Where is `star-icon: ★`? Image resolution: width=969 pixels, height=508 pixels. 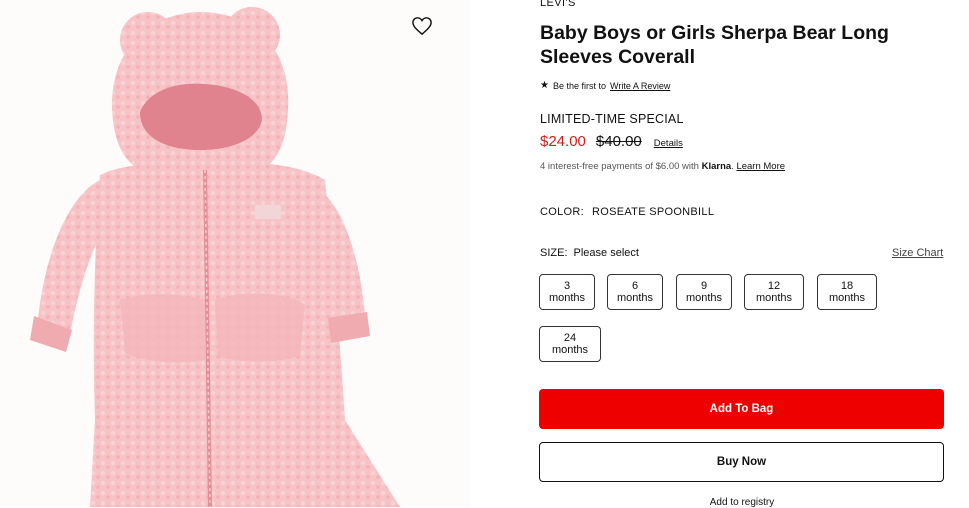
star-icon: ★ is located at coordinates (544, 85).